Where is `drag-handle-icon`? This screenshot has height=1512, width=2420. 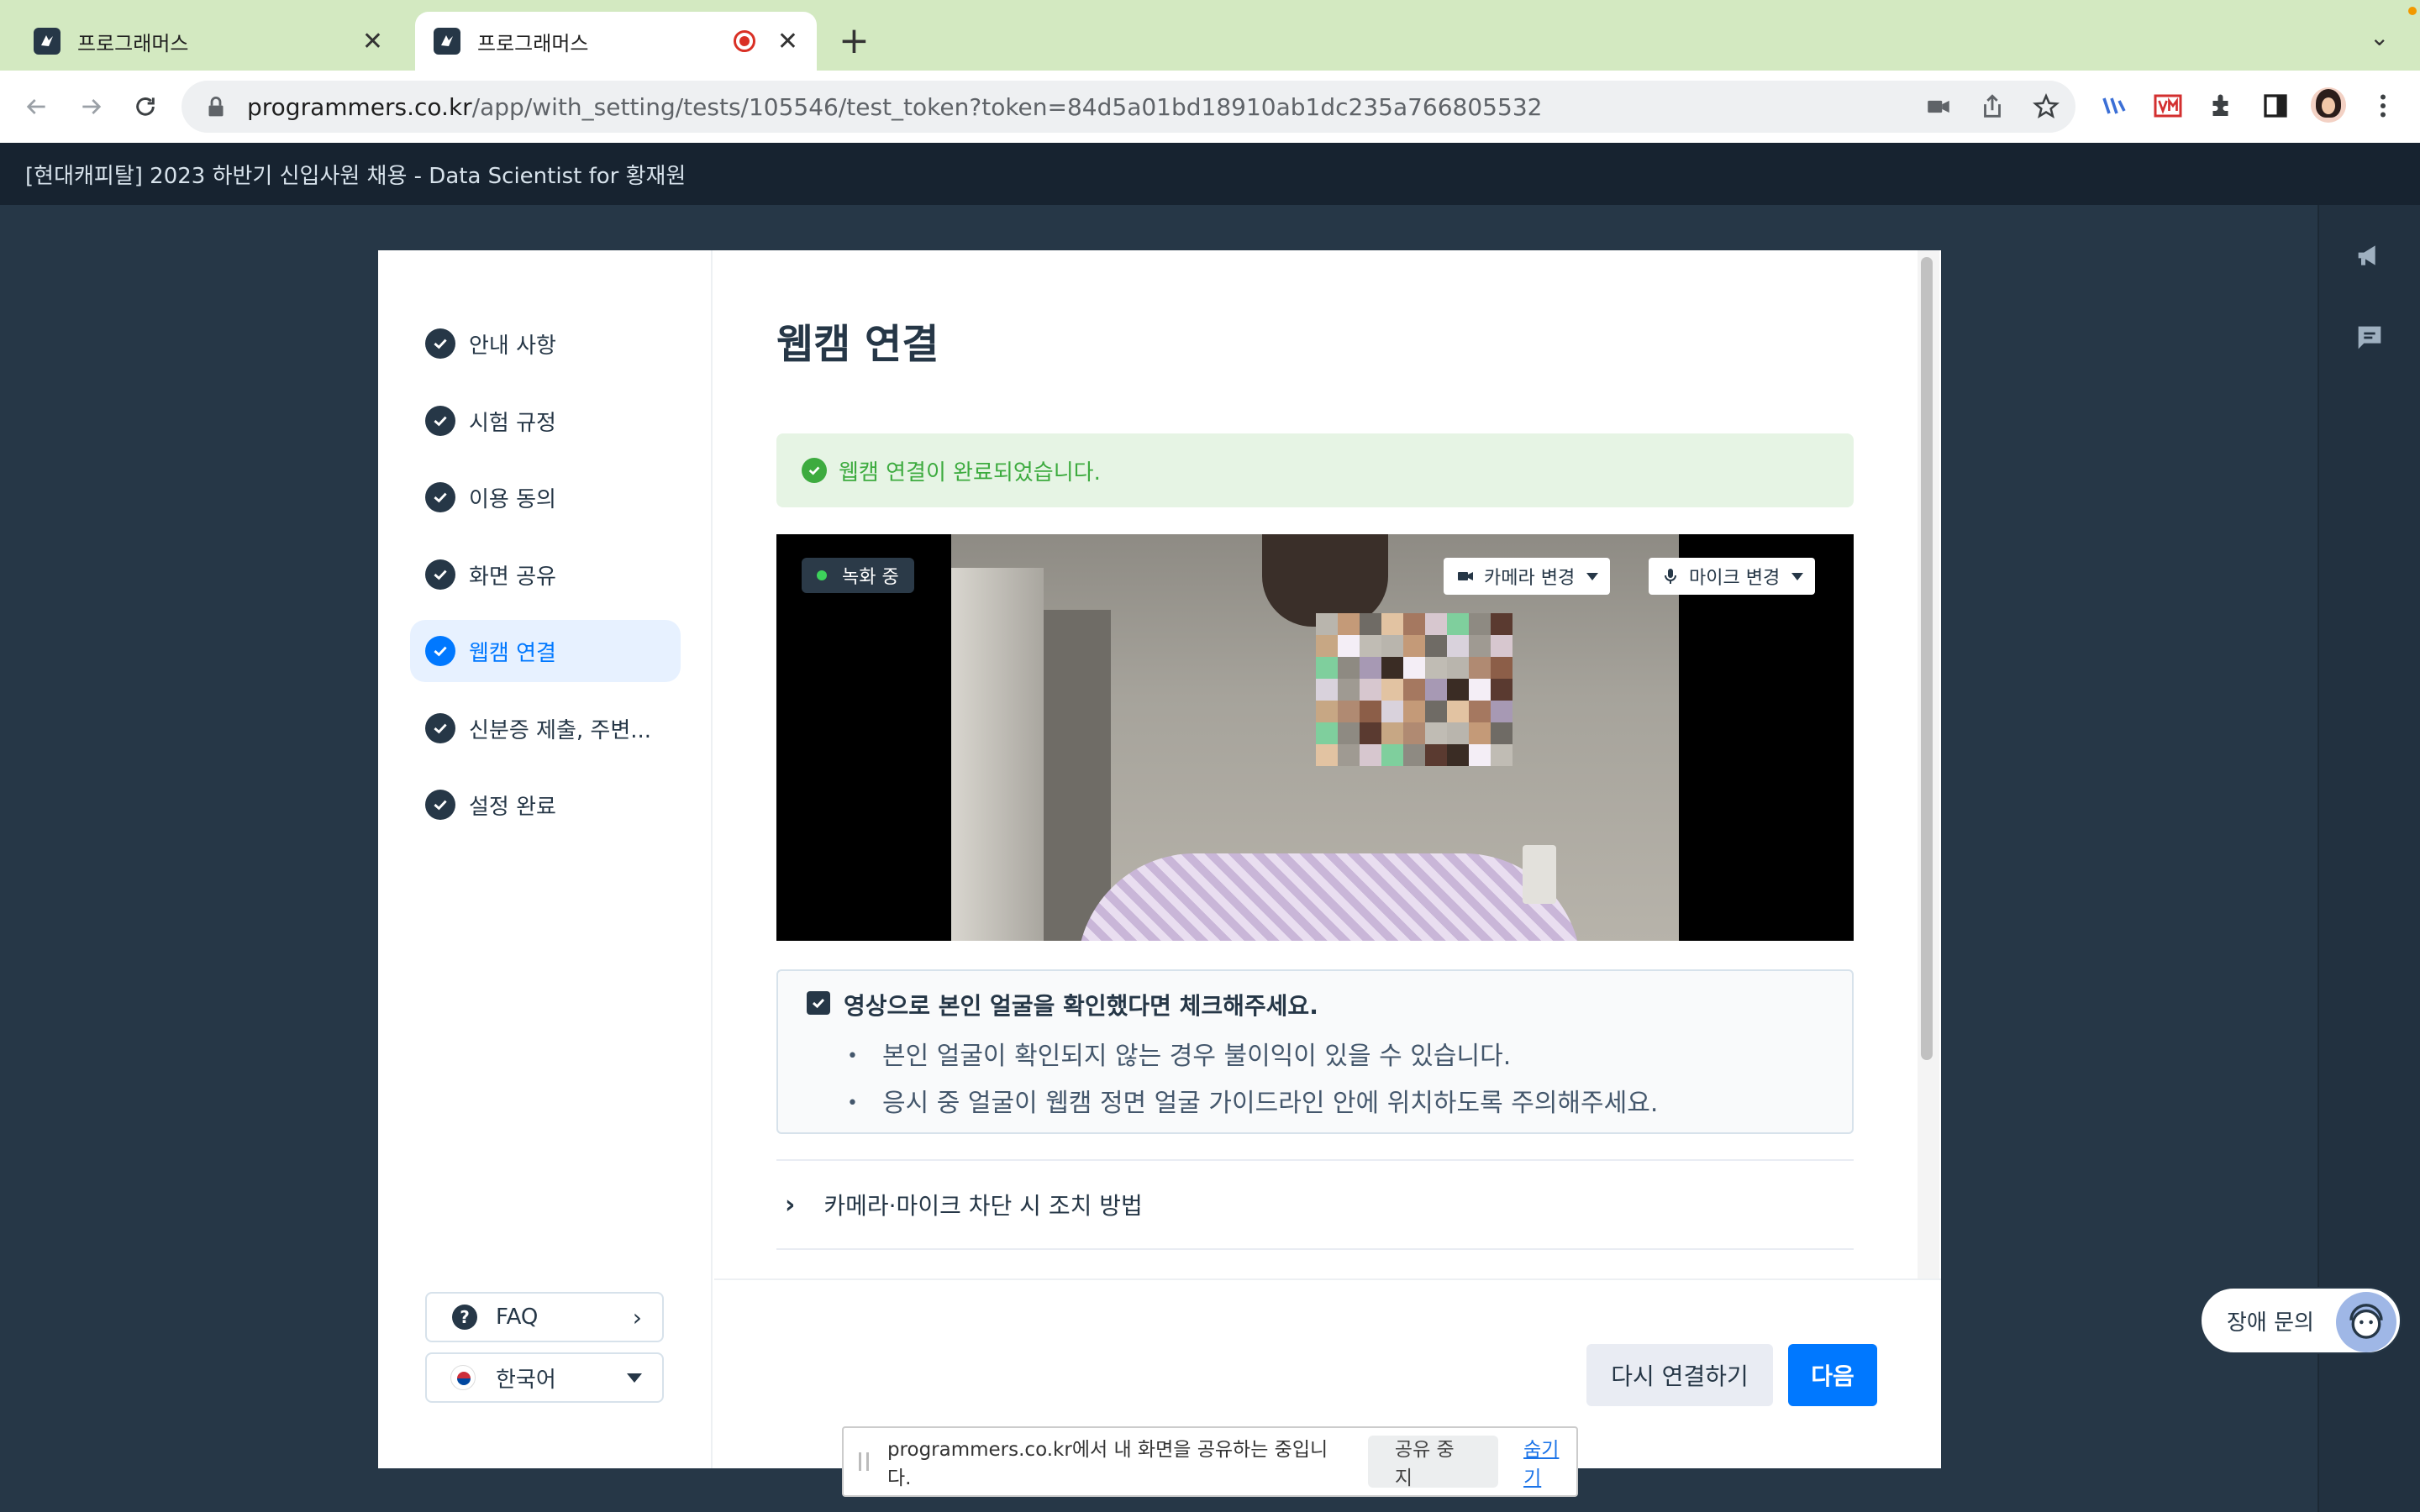 drag-handle-icon is located at coordinates (864, 1461).